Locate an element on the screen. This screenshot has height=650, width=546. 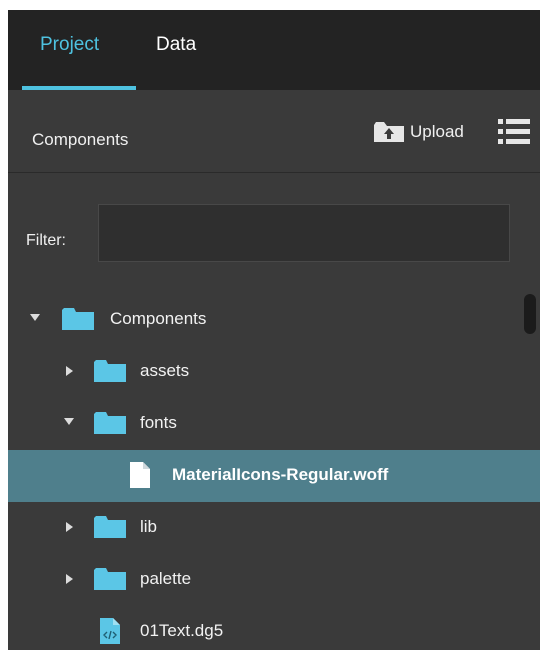
tree-row-01text: 01Text.dg5 is located at coordinates (274, 628).